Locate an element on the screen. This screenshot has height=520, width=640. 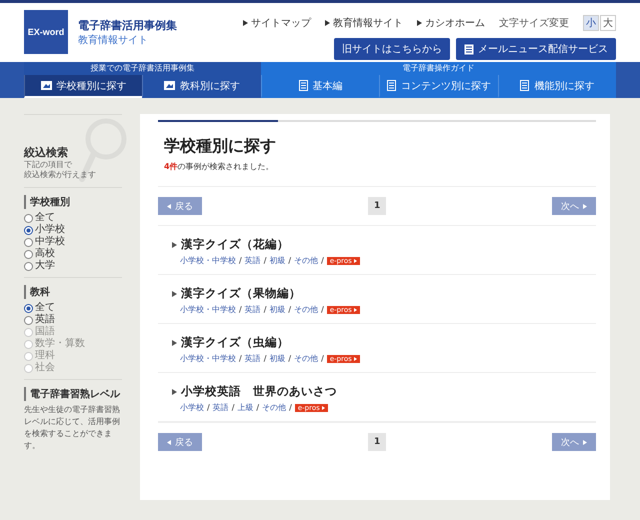
nav-tab: 機能別に探す is located at coordinates (557, 86).